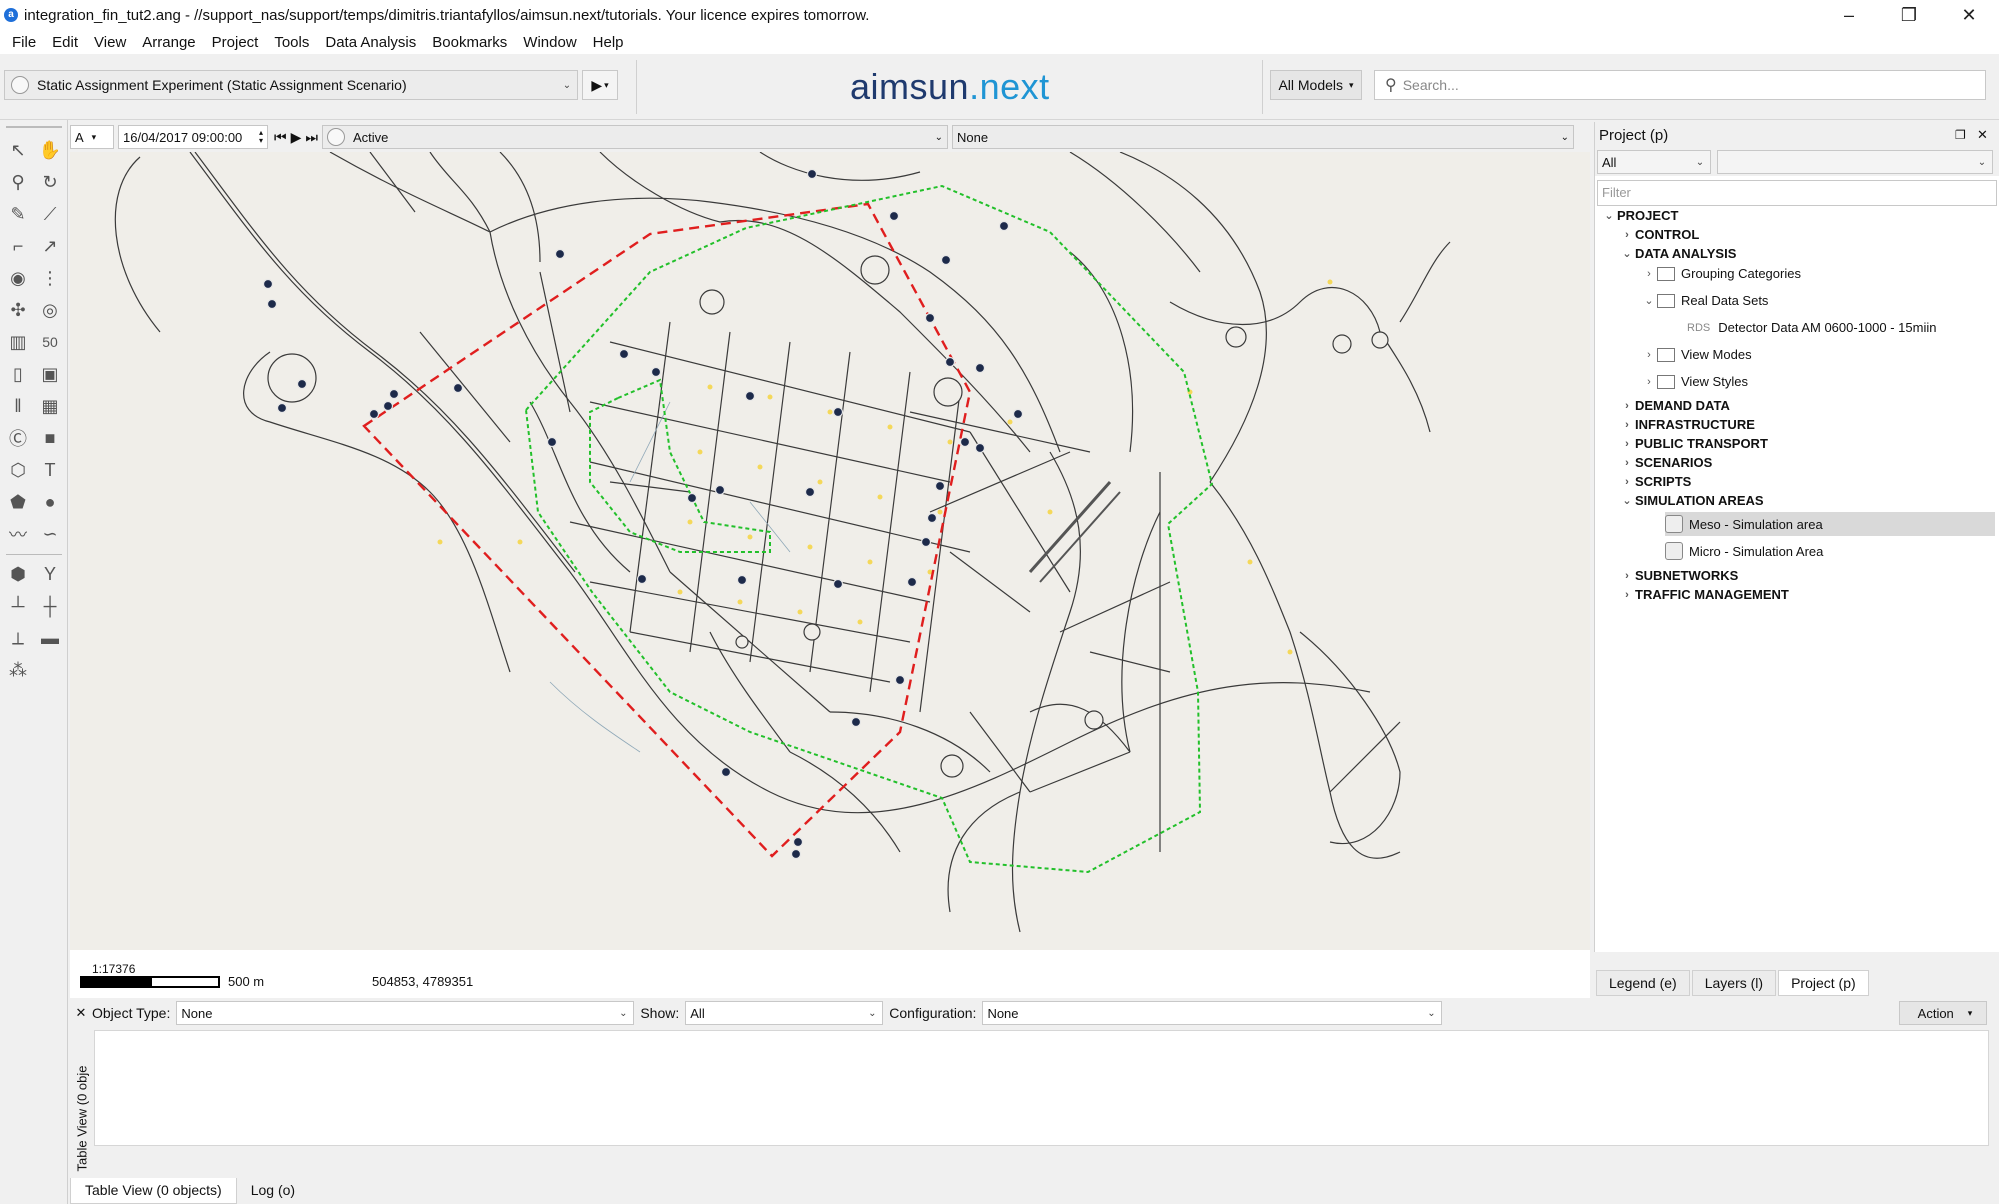 This screenshot has width=1999, height=1204. I want to click on menu-view: View, so click(110, 42).